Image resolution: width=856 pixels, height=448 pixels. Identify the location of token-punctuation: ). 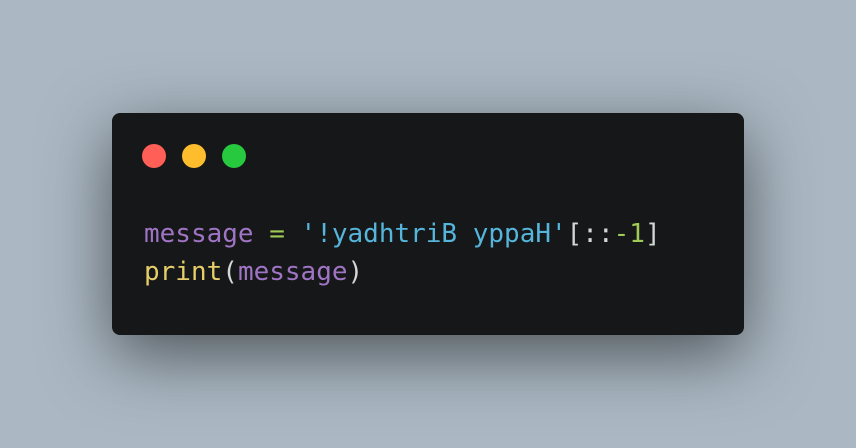
(355, 272).